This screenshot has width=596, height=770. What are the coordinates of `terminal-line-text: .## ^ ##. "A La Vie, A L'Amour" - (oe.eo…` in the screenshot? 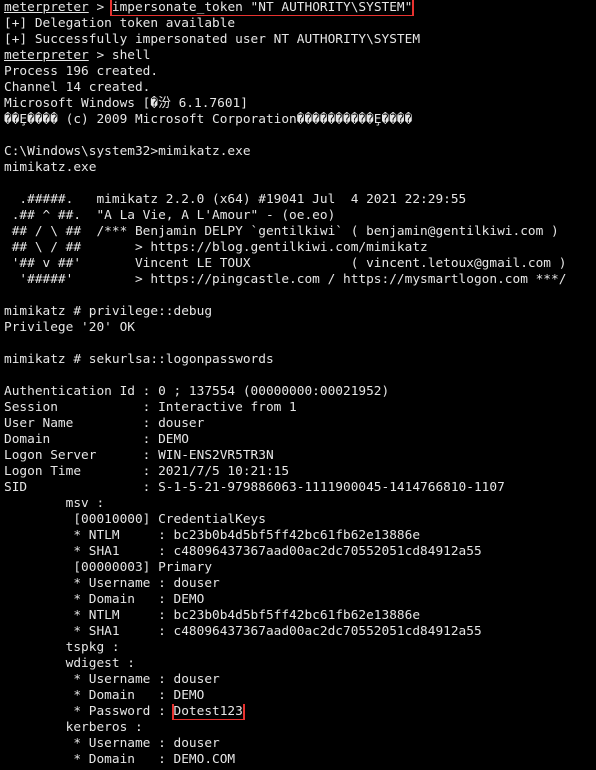 It's located at (170, 215).